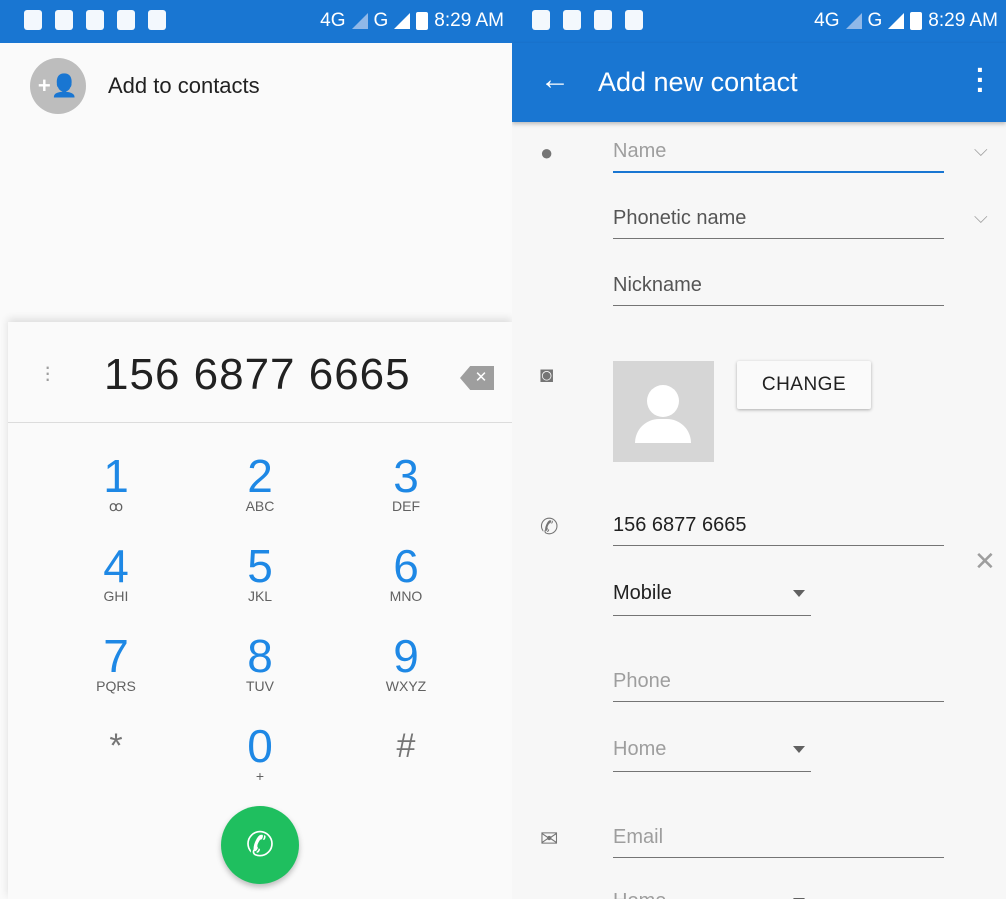 The width and height of the screenshot is (1006, 899). I want to click on dialed-number: 156 6877 6665, so click(257, 375).